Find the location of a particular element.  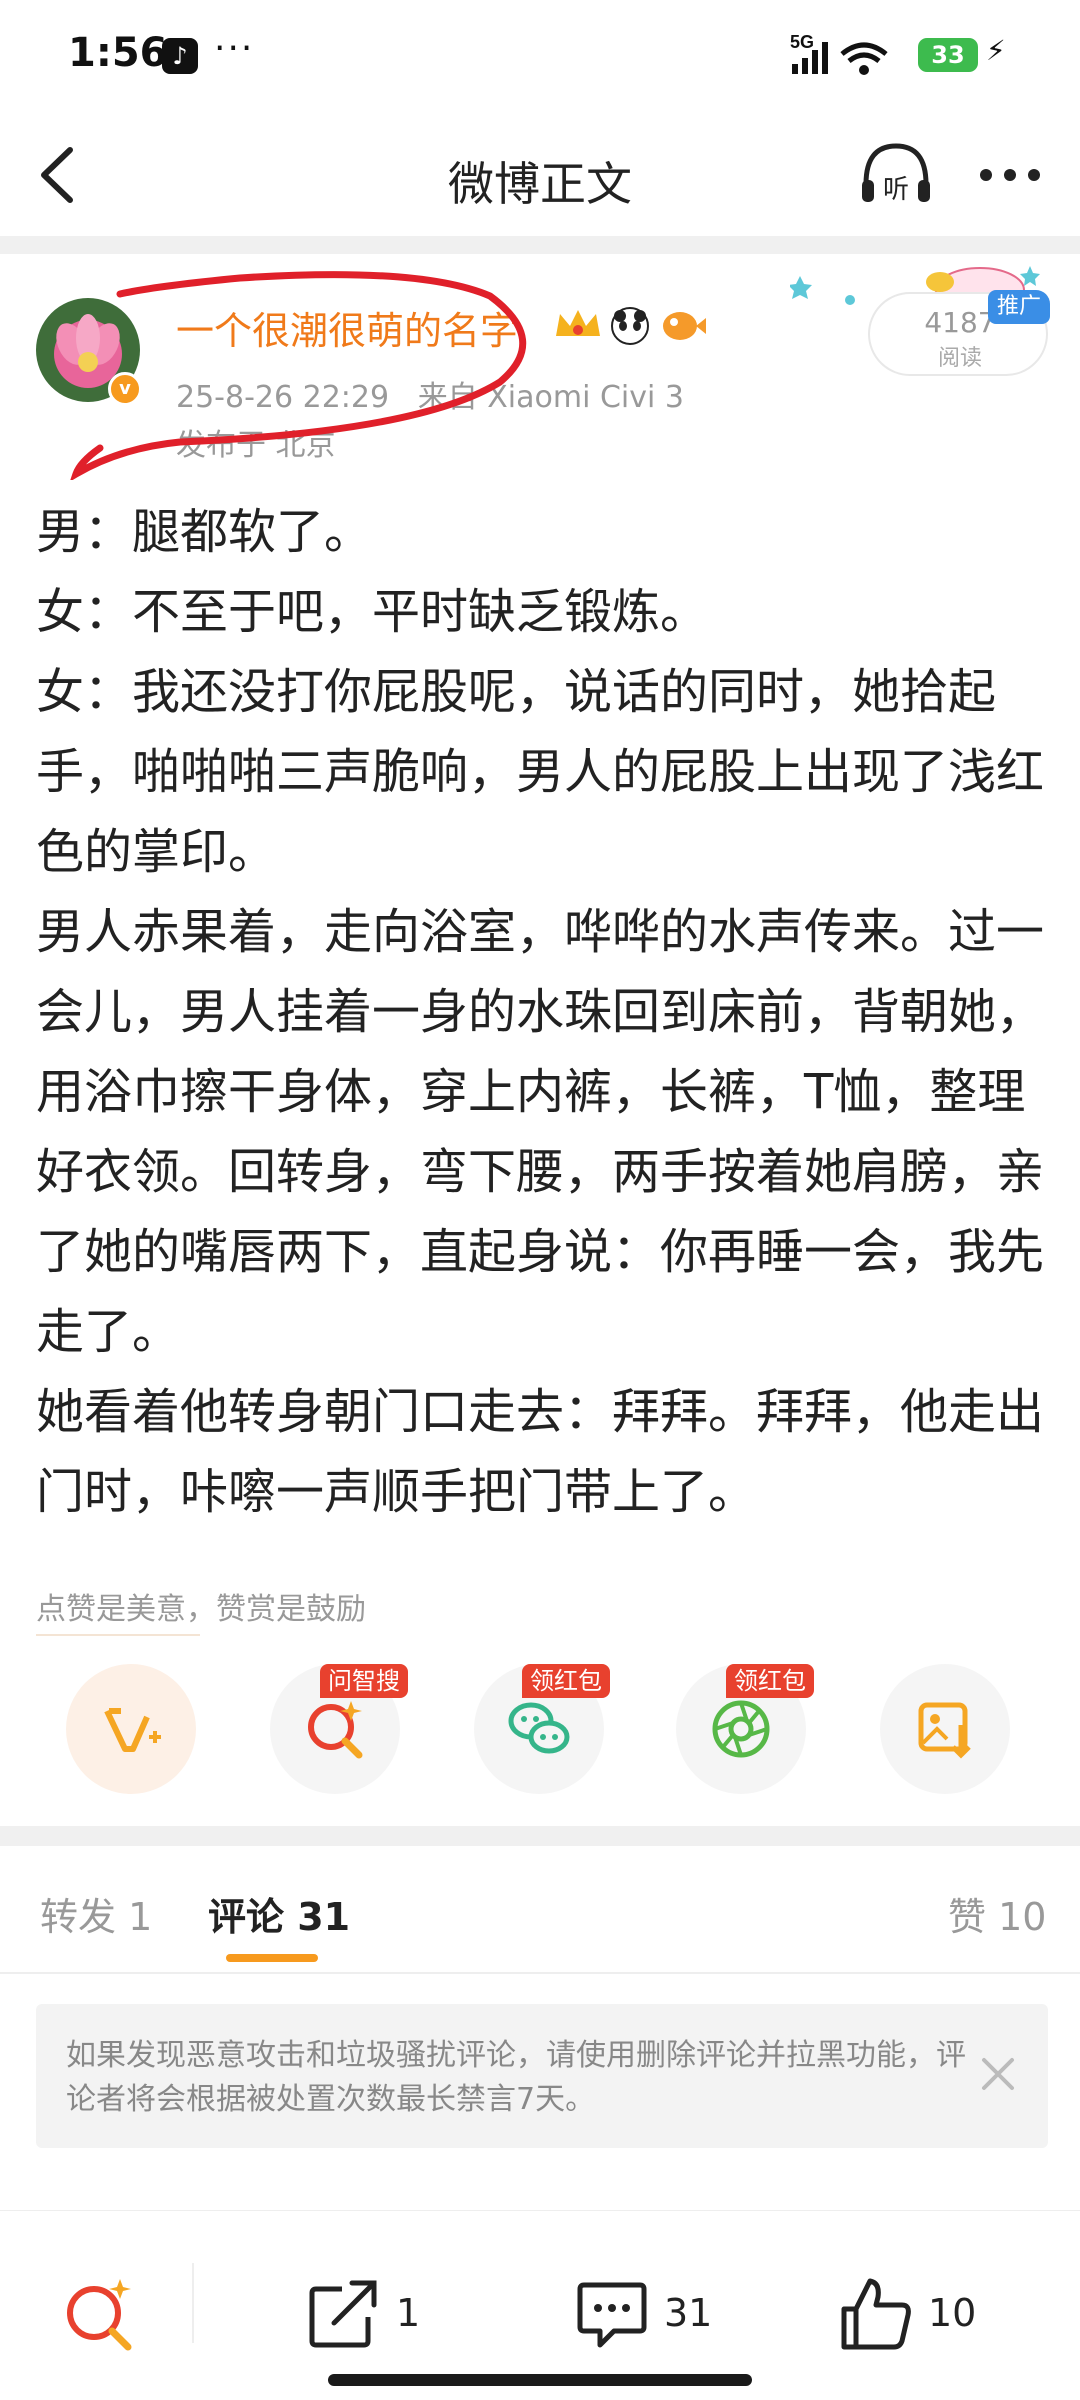

post-paragraph: 男：腿都软了。 is located at coordinates (204, 532).